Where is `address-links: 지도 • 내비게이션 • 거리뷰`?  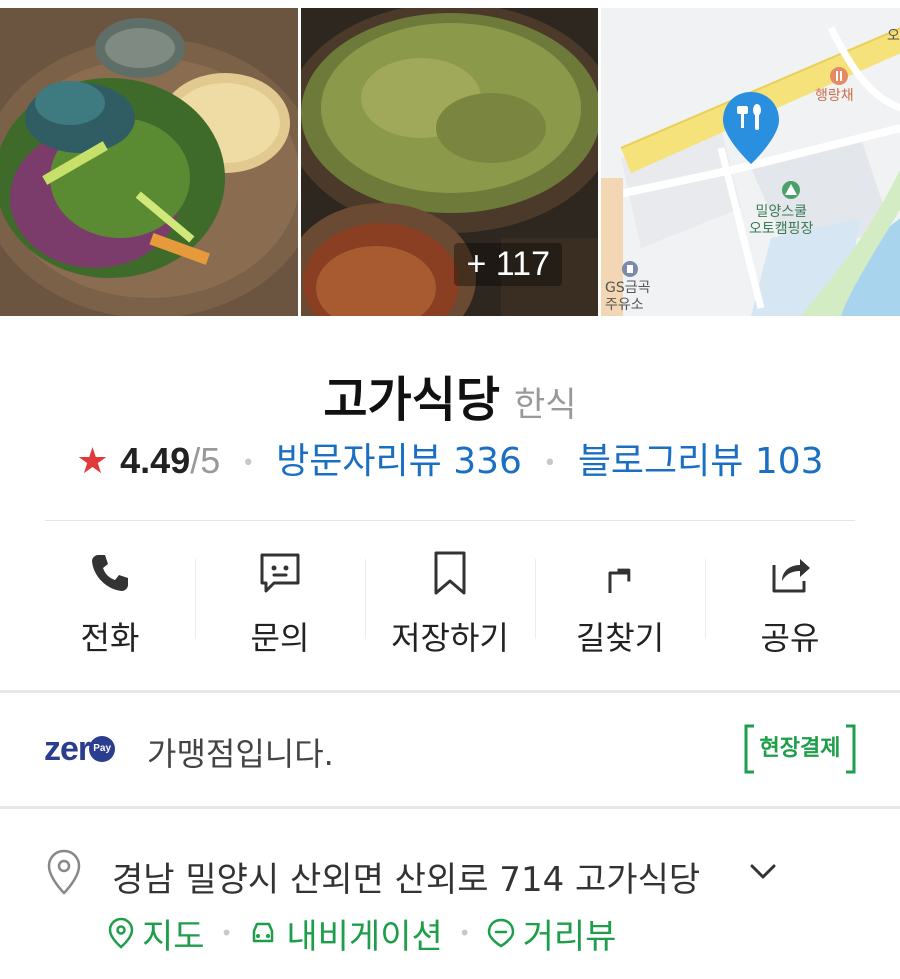
address-links: 지도 • 내비게이션 • 거리뷰 is located at coordinates (362, 933).